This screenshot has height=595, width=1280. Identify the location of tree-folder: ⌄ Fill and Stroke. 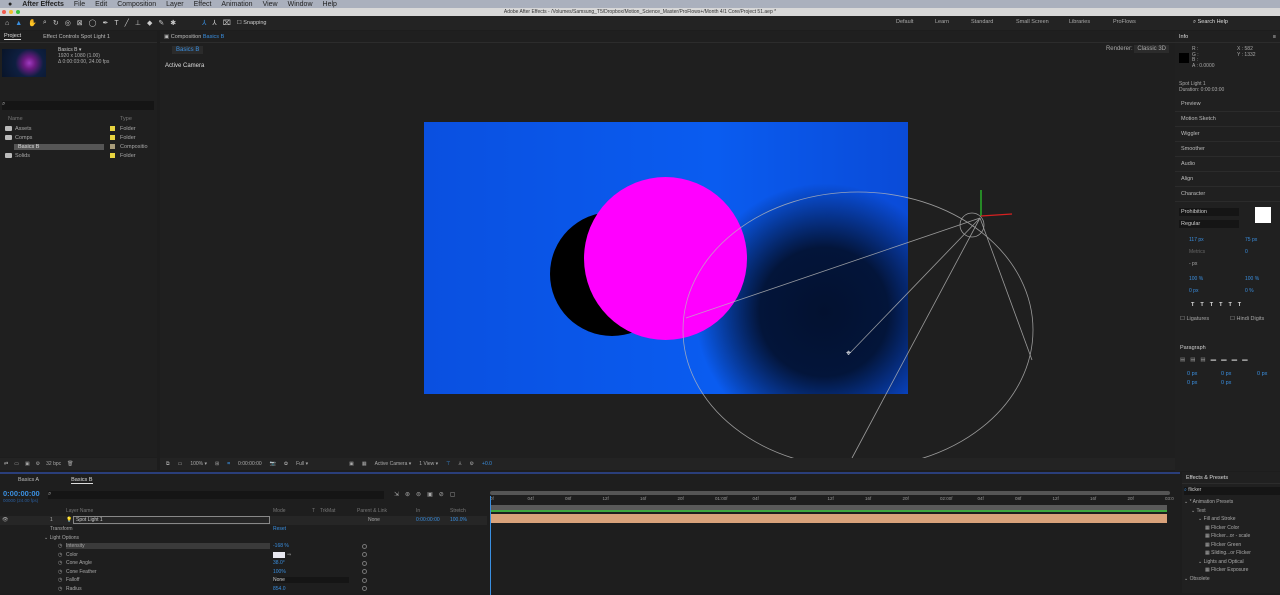
(1217, 519).